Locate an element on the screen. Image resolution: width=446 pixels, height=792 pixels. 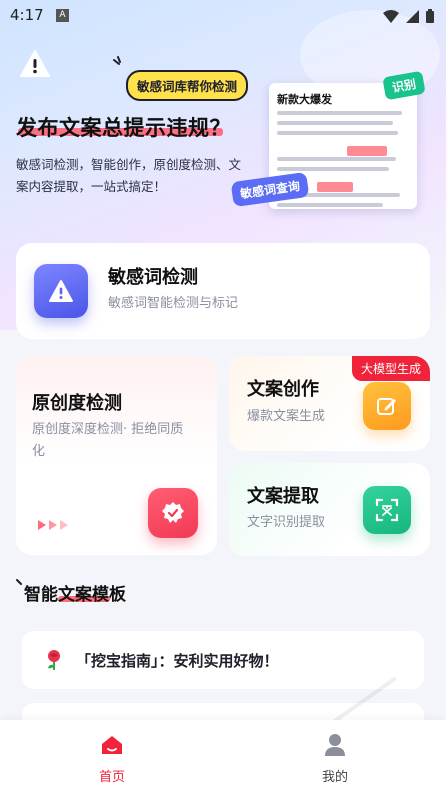
nav-home: 首页 is located at coordinates (112, 757).